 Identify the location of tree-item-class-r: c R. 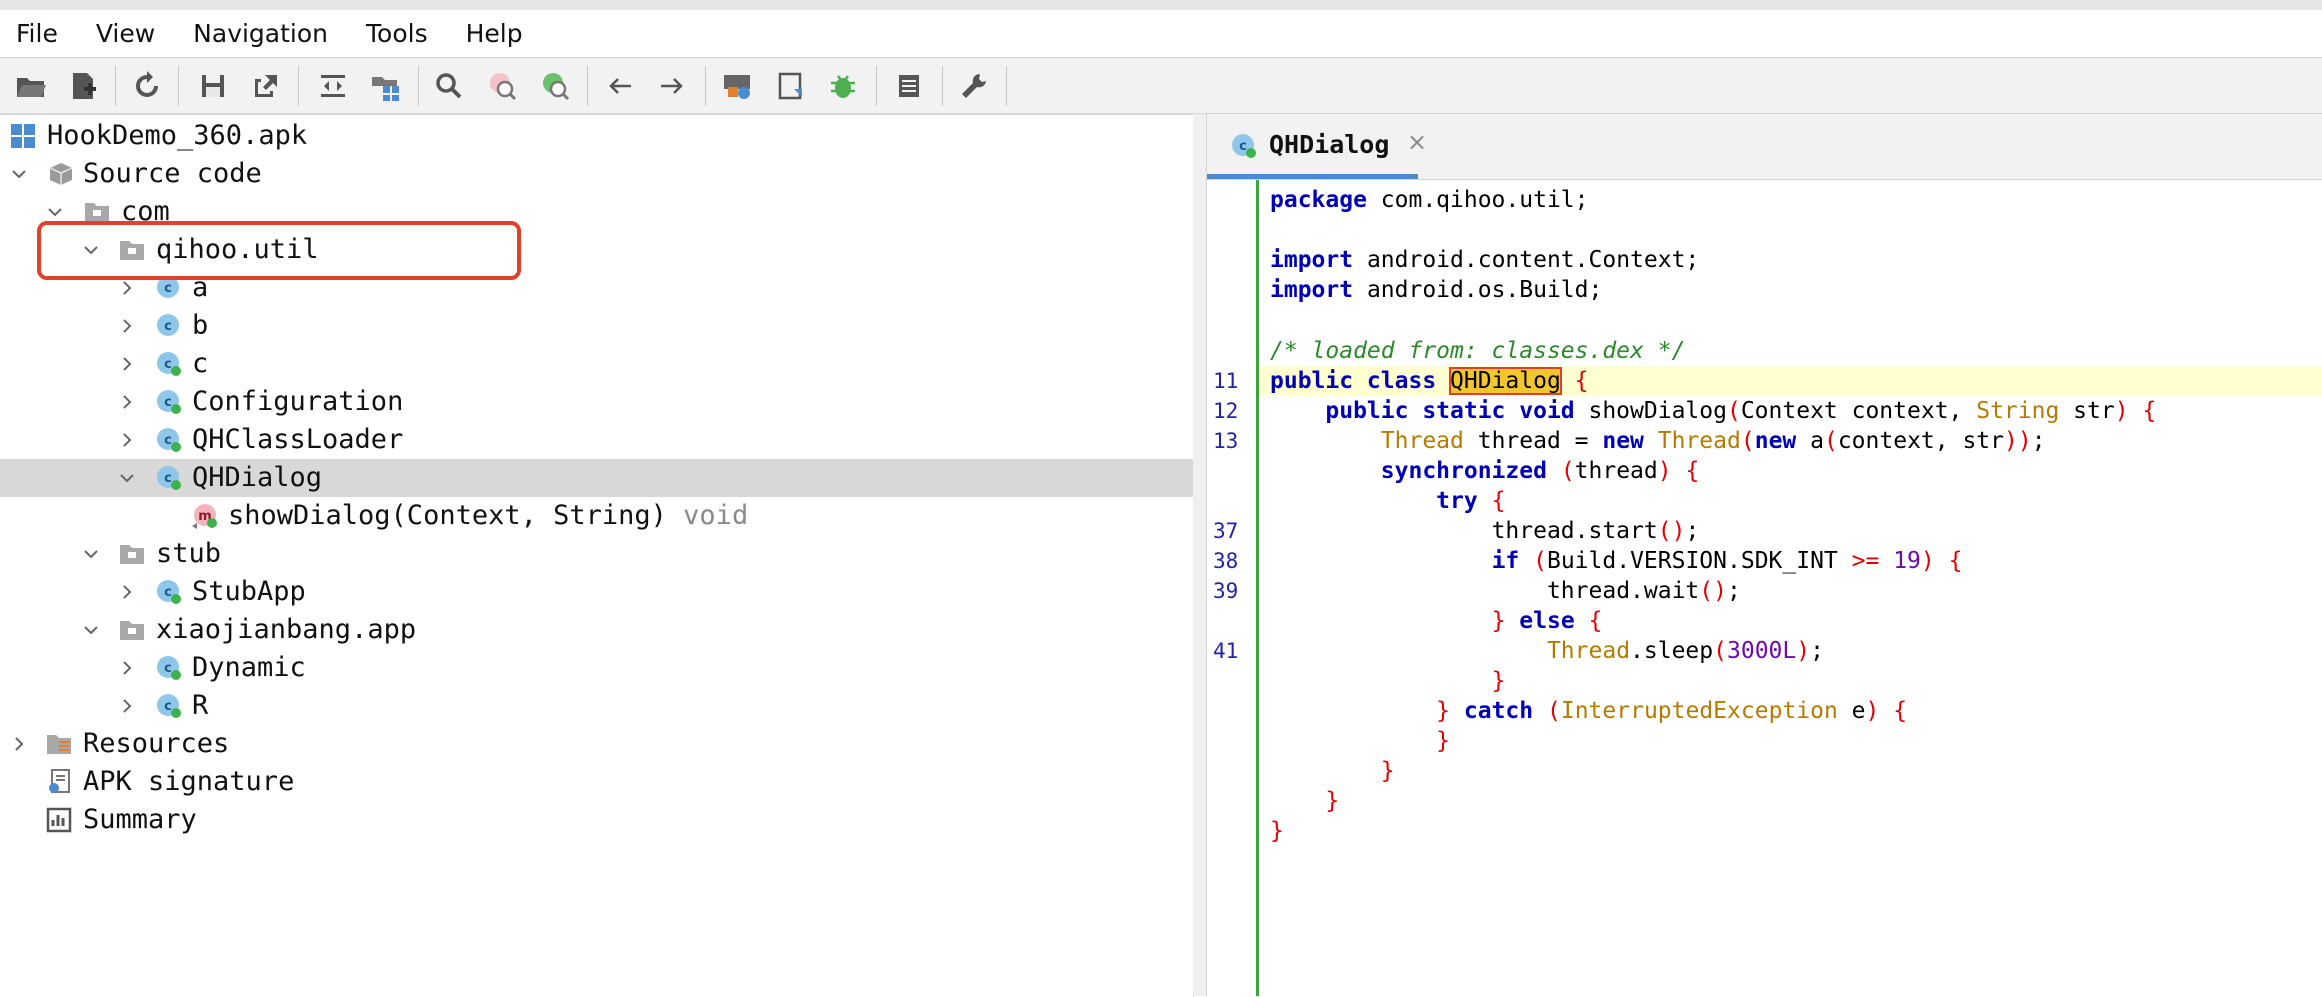
(596, 706).